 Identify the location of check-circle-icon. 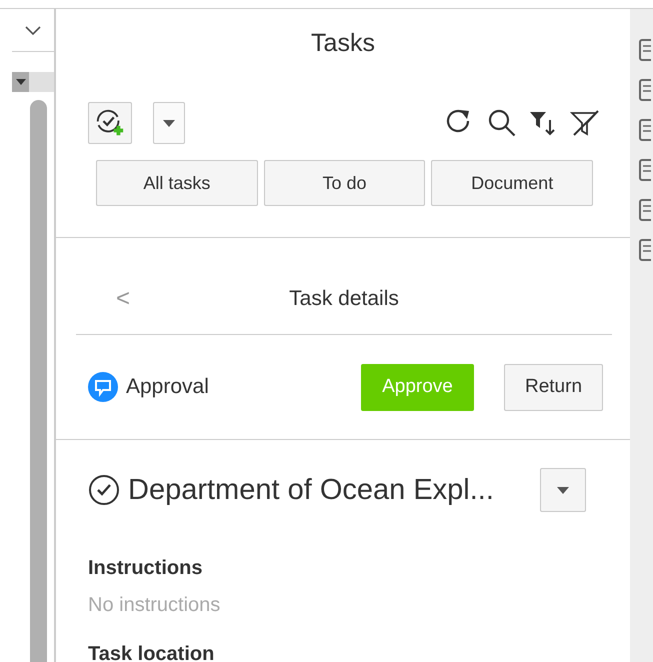
(104, 490).